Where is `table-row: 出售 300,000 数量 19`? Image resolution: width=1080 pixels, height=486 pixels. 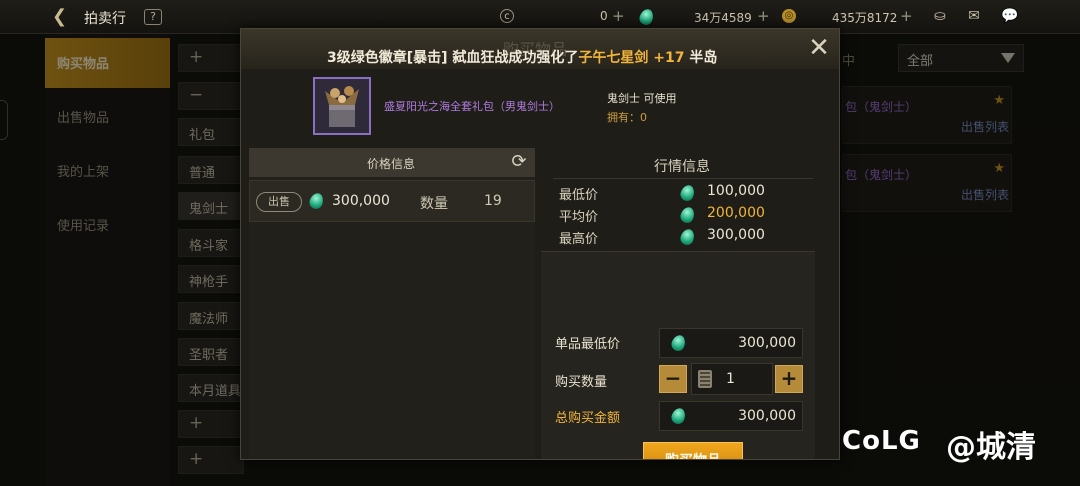 table-row: 出售 300,000 数量 19 is located at coordinates (392, 201).